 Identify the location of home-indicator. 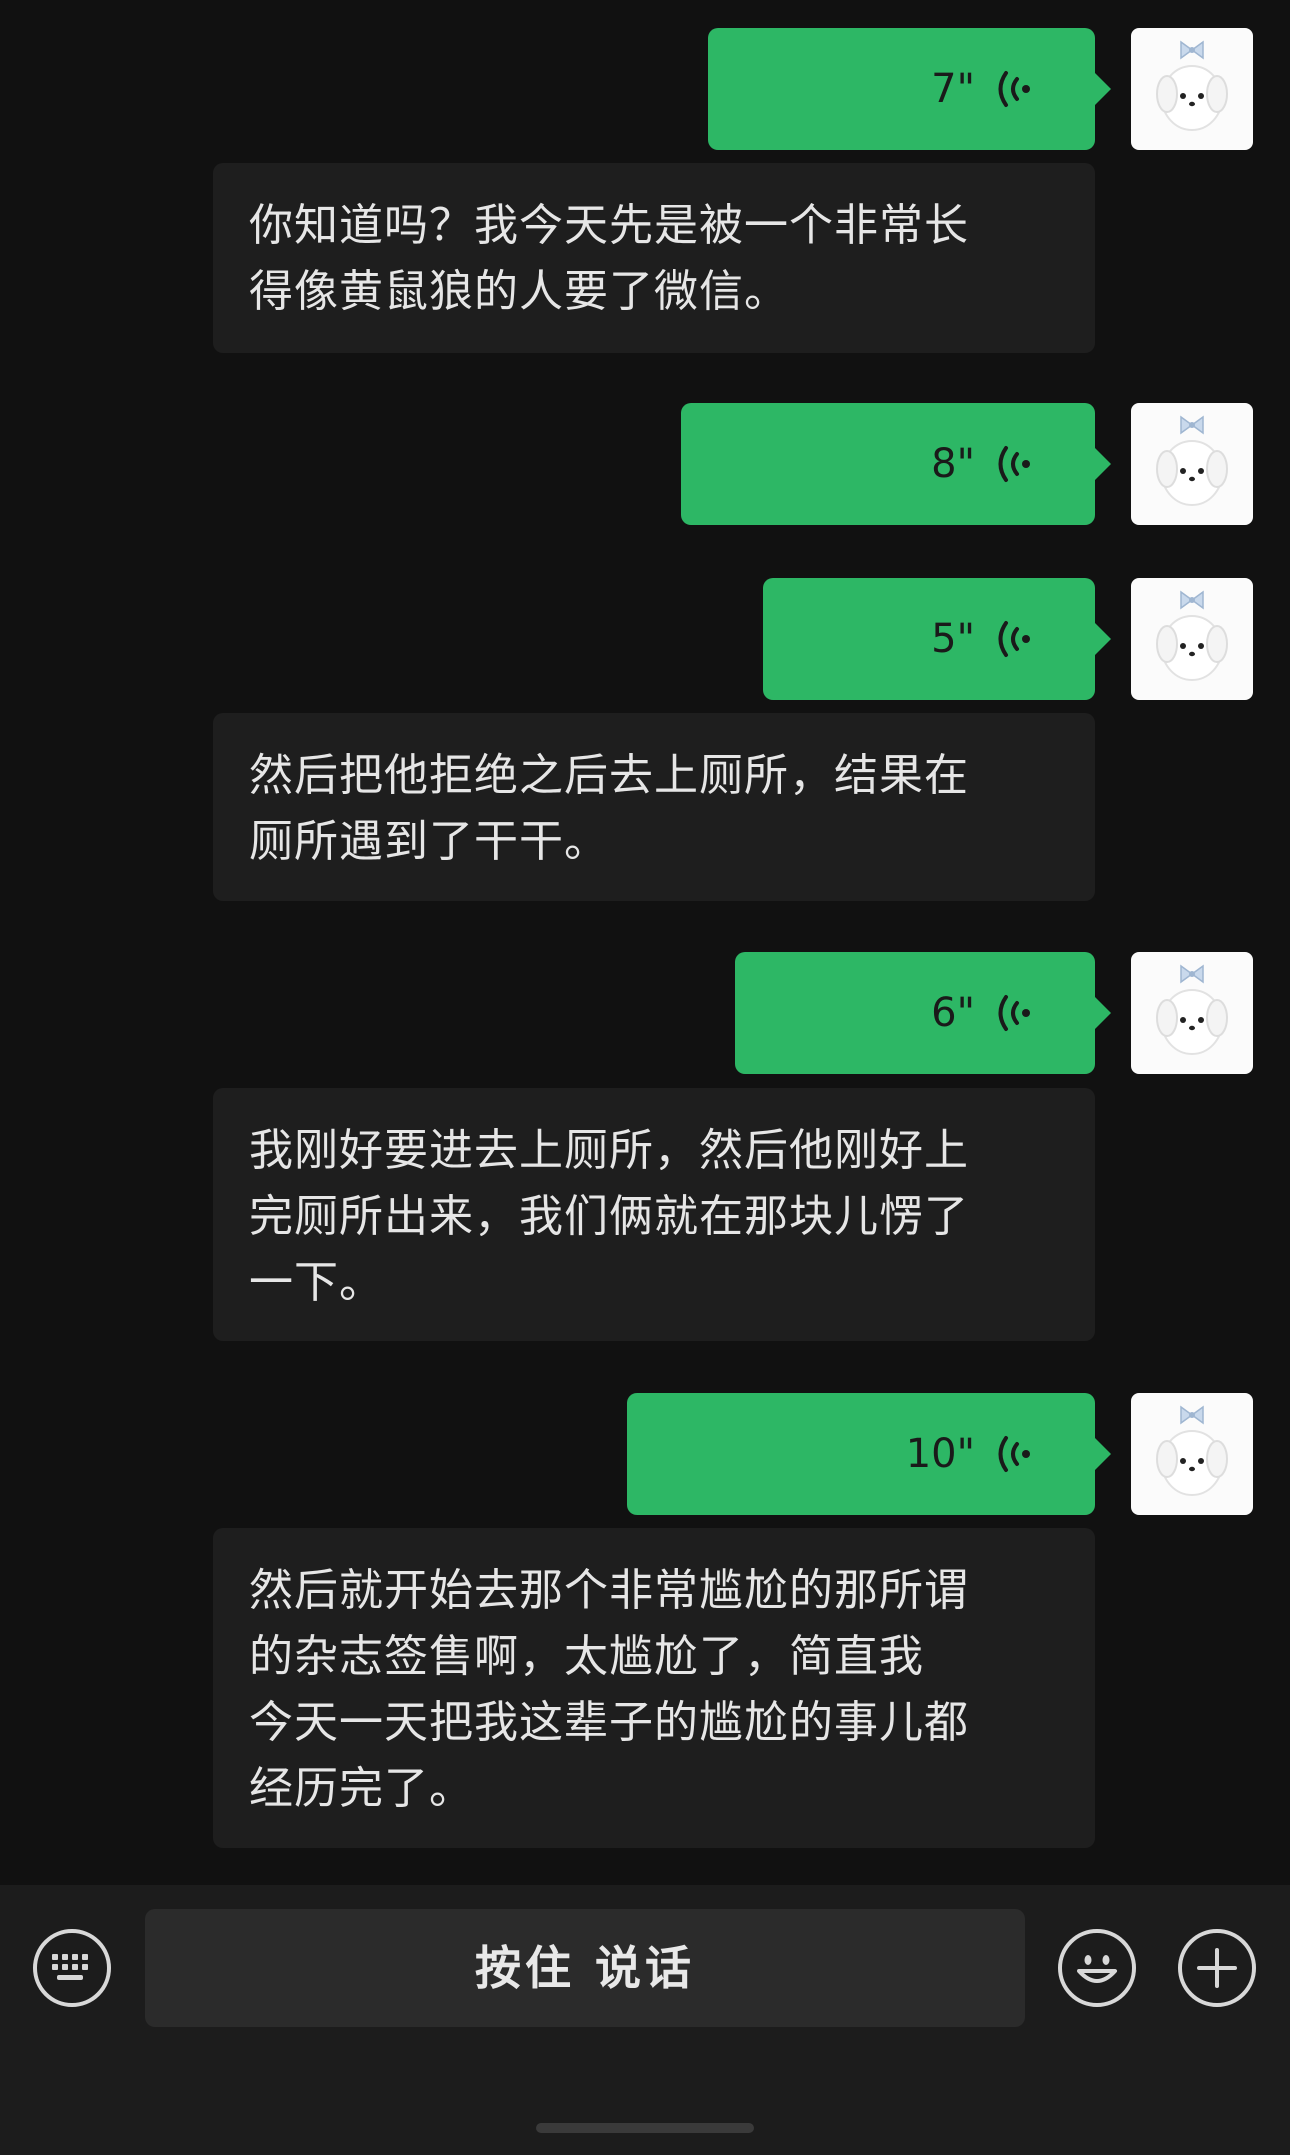
(645, 2128).